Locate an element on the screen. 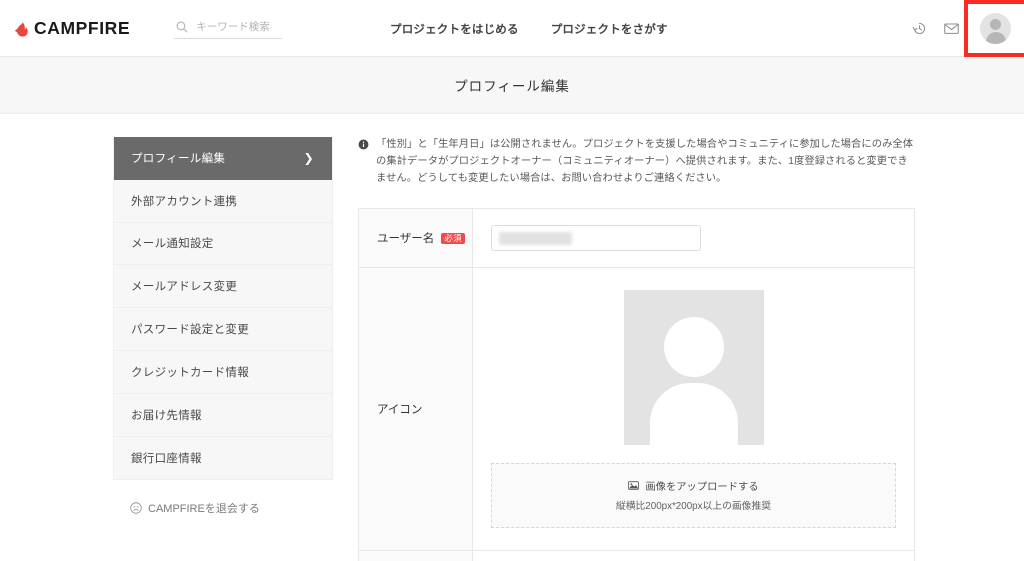  mail-icon is located at coordinates (951, 28).